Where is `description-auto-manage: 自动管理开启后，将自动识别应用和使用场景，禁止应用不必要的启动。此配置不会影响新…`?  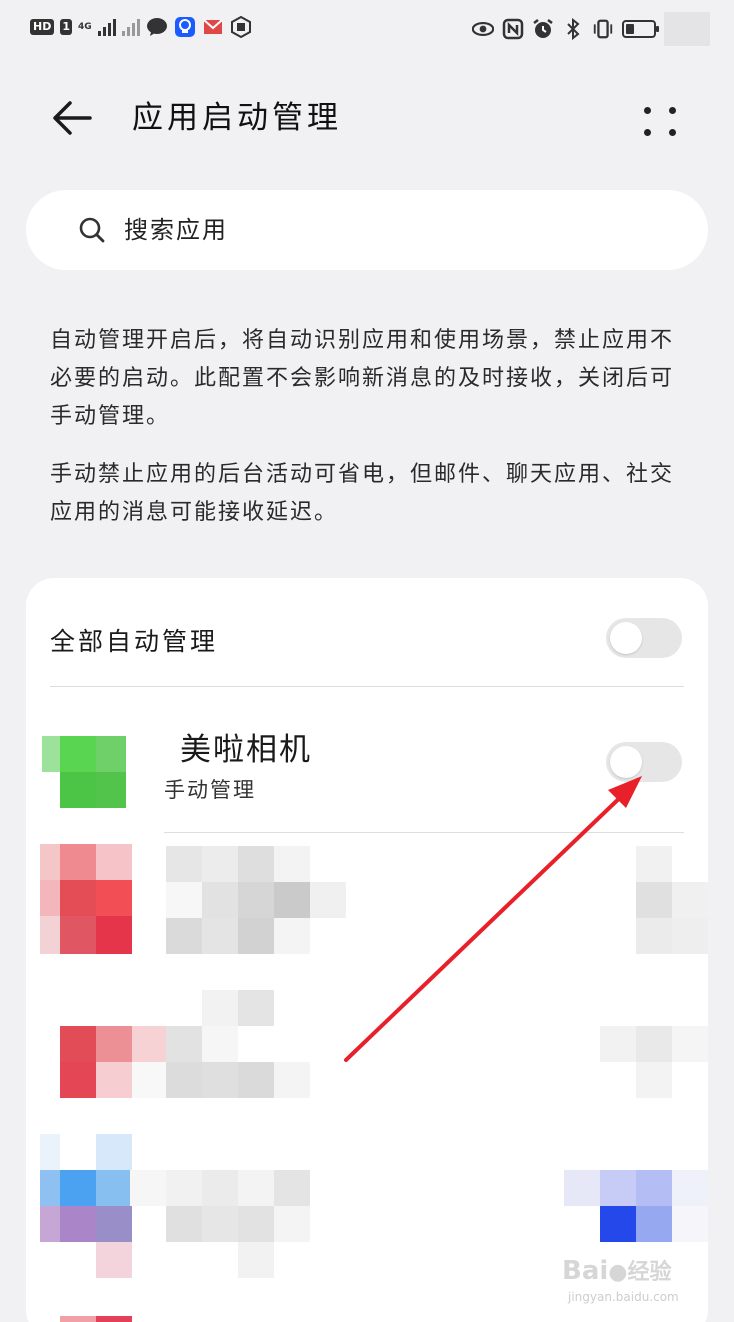 description-auto-manage: 自动管理开启后，将自动识别应用和使用场景，禁止应用不必要的启动。此配置不会影响新… is located at coordinates (362, 378).